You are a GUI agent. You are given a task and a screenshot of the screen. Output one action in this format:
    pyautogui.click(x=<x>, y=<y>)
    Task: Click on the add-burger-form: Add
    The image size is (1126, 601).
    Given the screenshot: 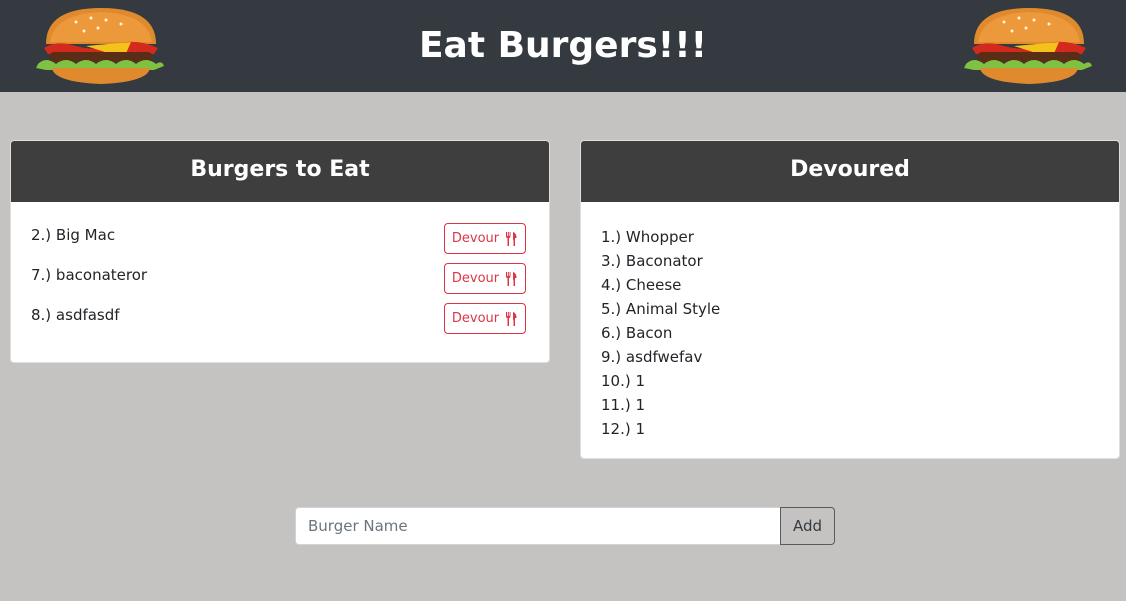 What is the action you would take?
    pyautogui.click(x=565, y=526)
    